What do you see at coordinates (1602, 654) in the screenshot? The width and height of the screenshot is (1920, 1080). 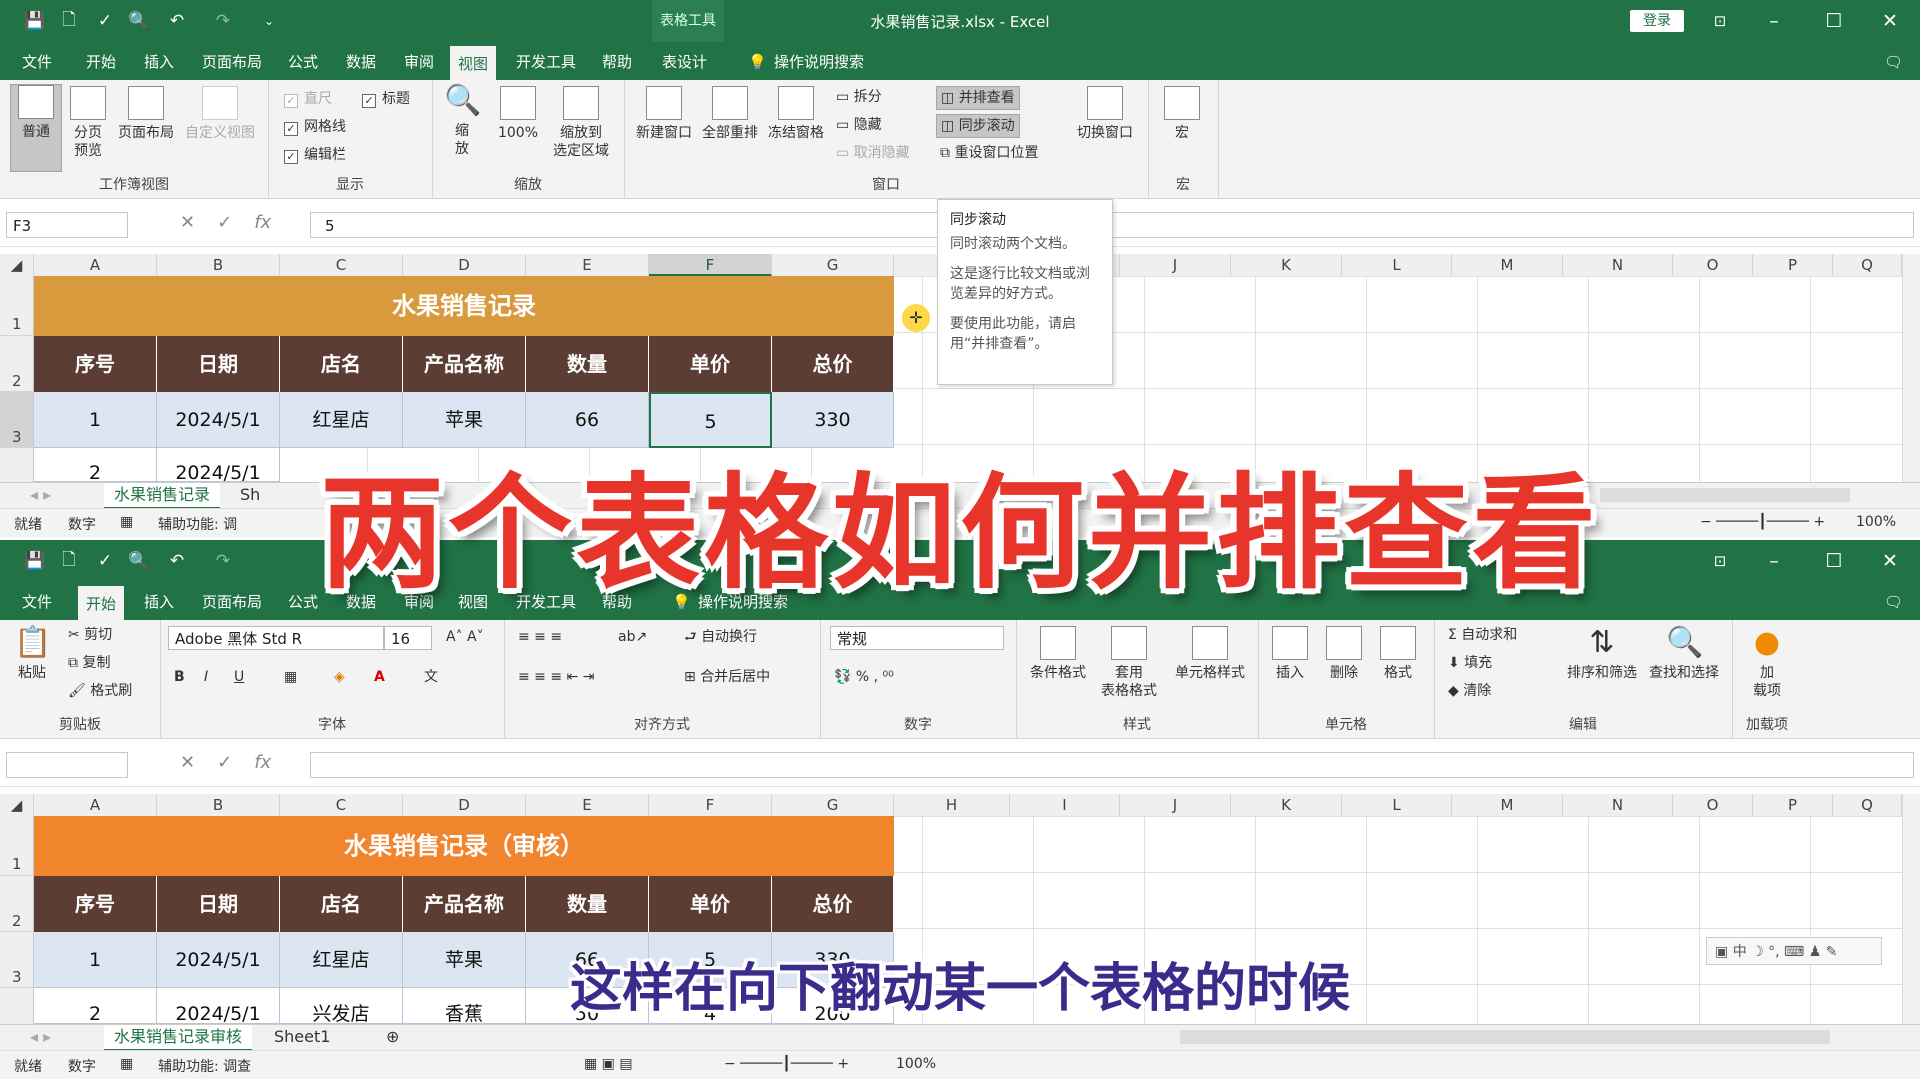 I see `sort-filter-button: ⇅ 排序和筛选` at bounding box center [1602, 654].